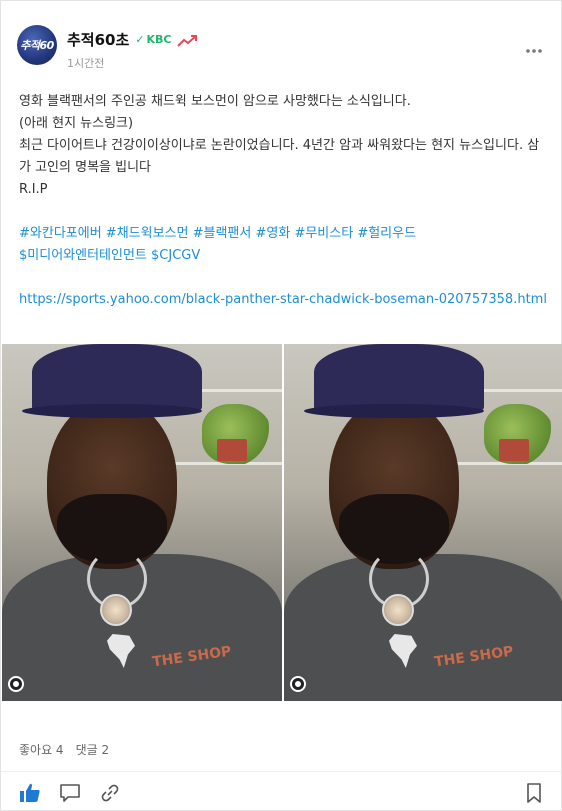  I want to click on cashtag-list: $미디어와엔터테인먼트 $CJCGV, so click(284, 256).